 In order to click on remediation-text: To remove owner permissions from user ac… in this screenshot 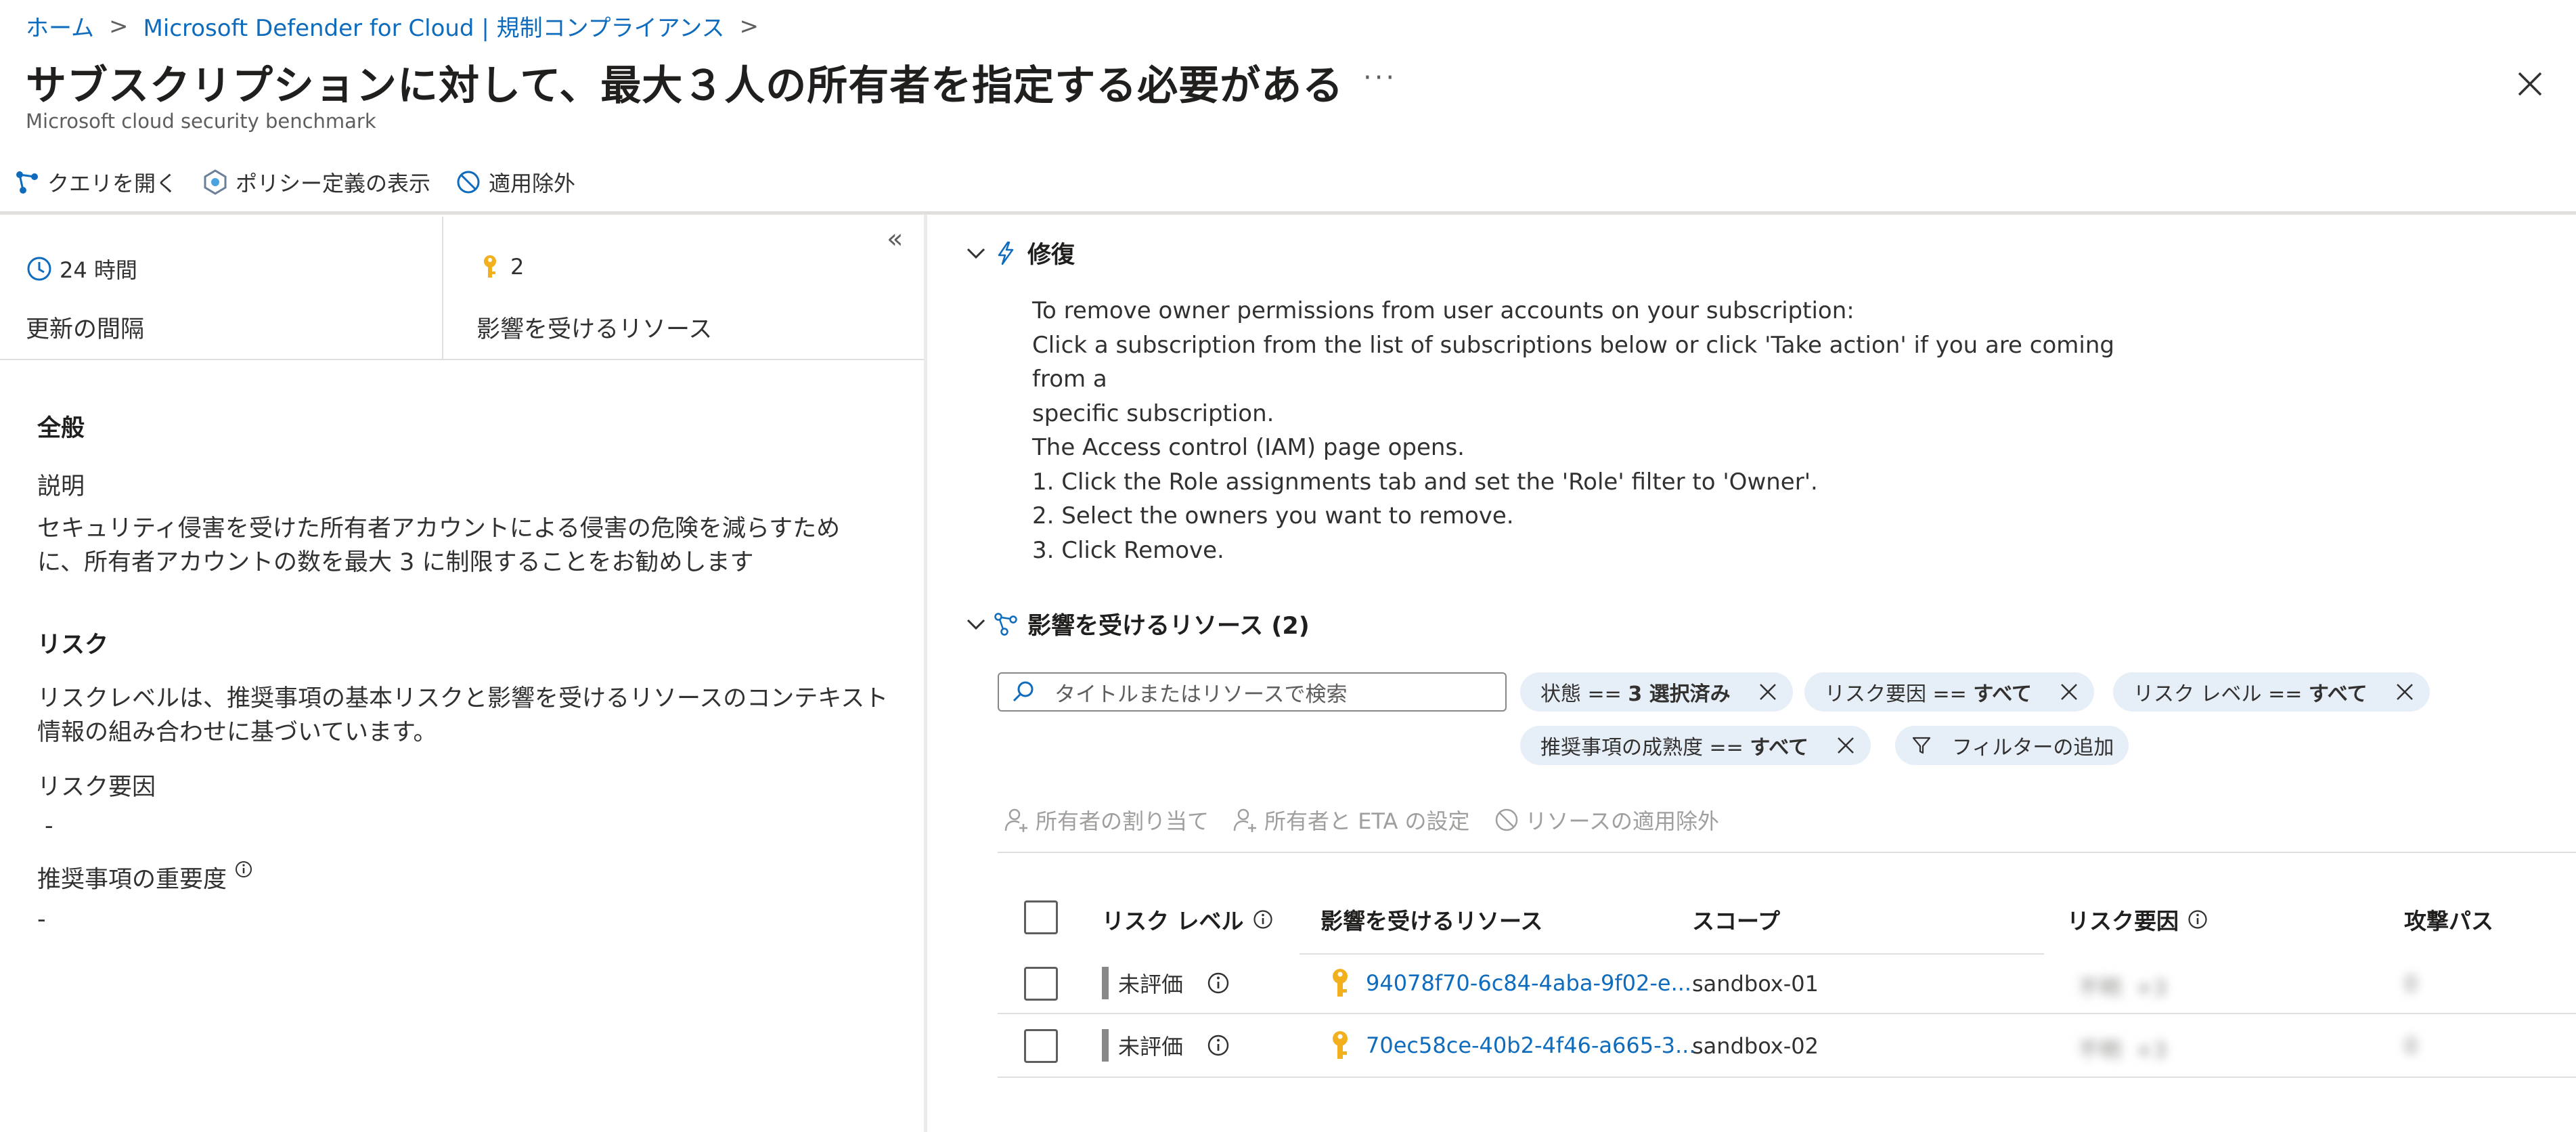, I will do `click(1573, 431)`.